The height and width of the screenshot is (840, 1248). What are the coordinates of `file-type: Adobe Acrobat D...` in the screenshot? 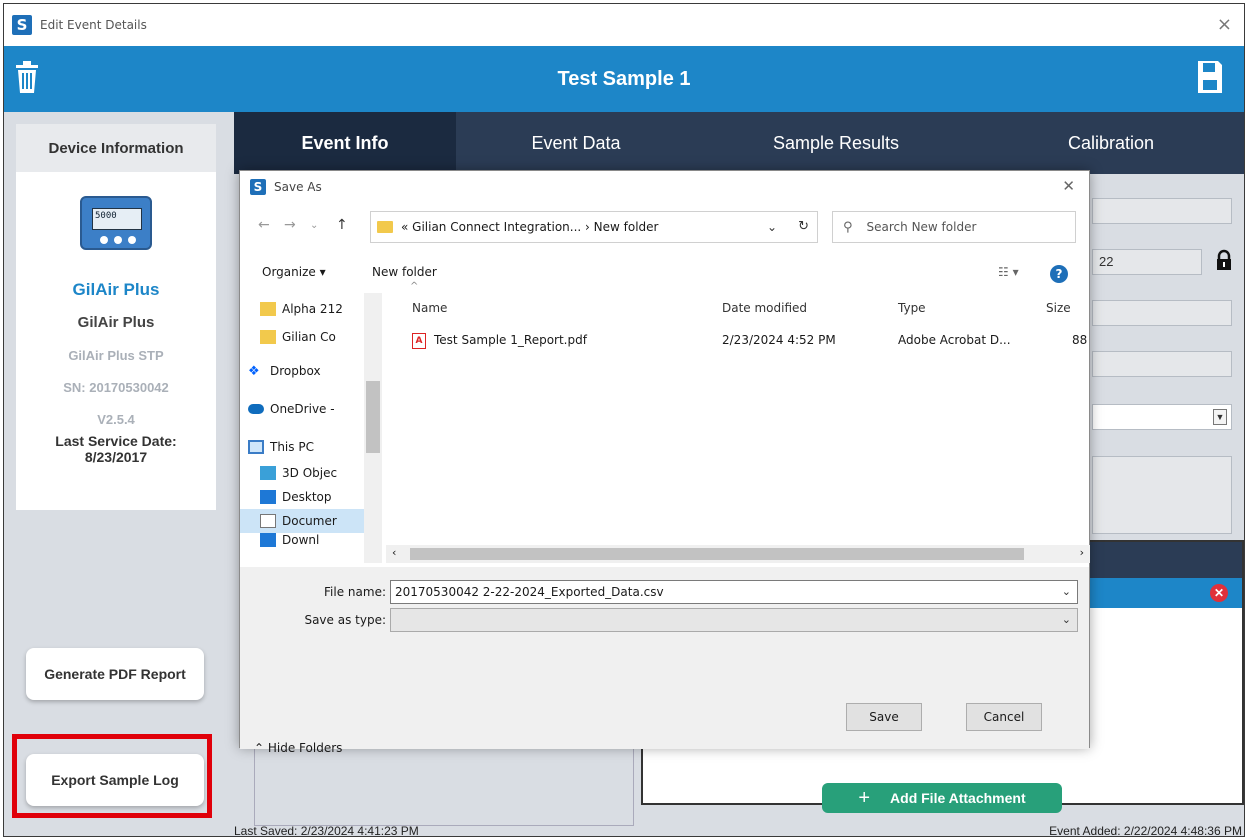 It's located at (954, 340).